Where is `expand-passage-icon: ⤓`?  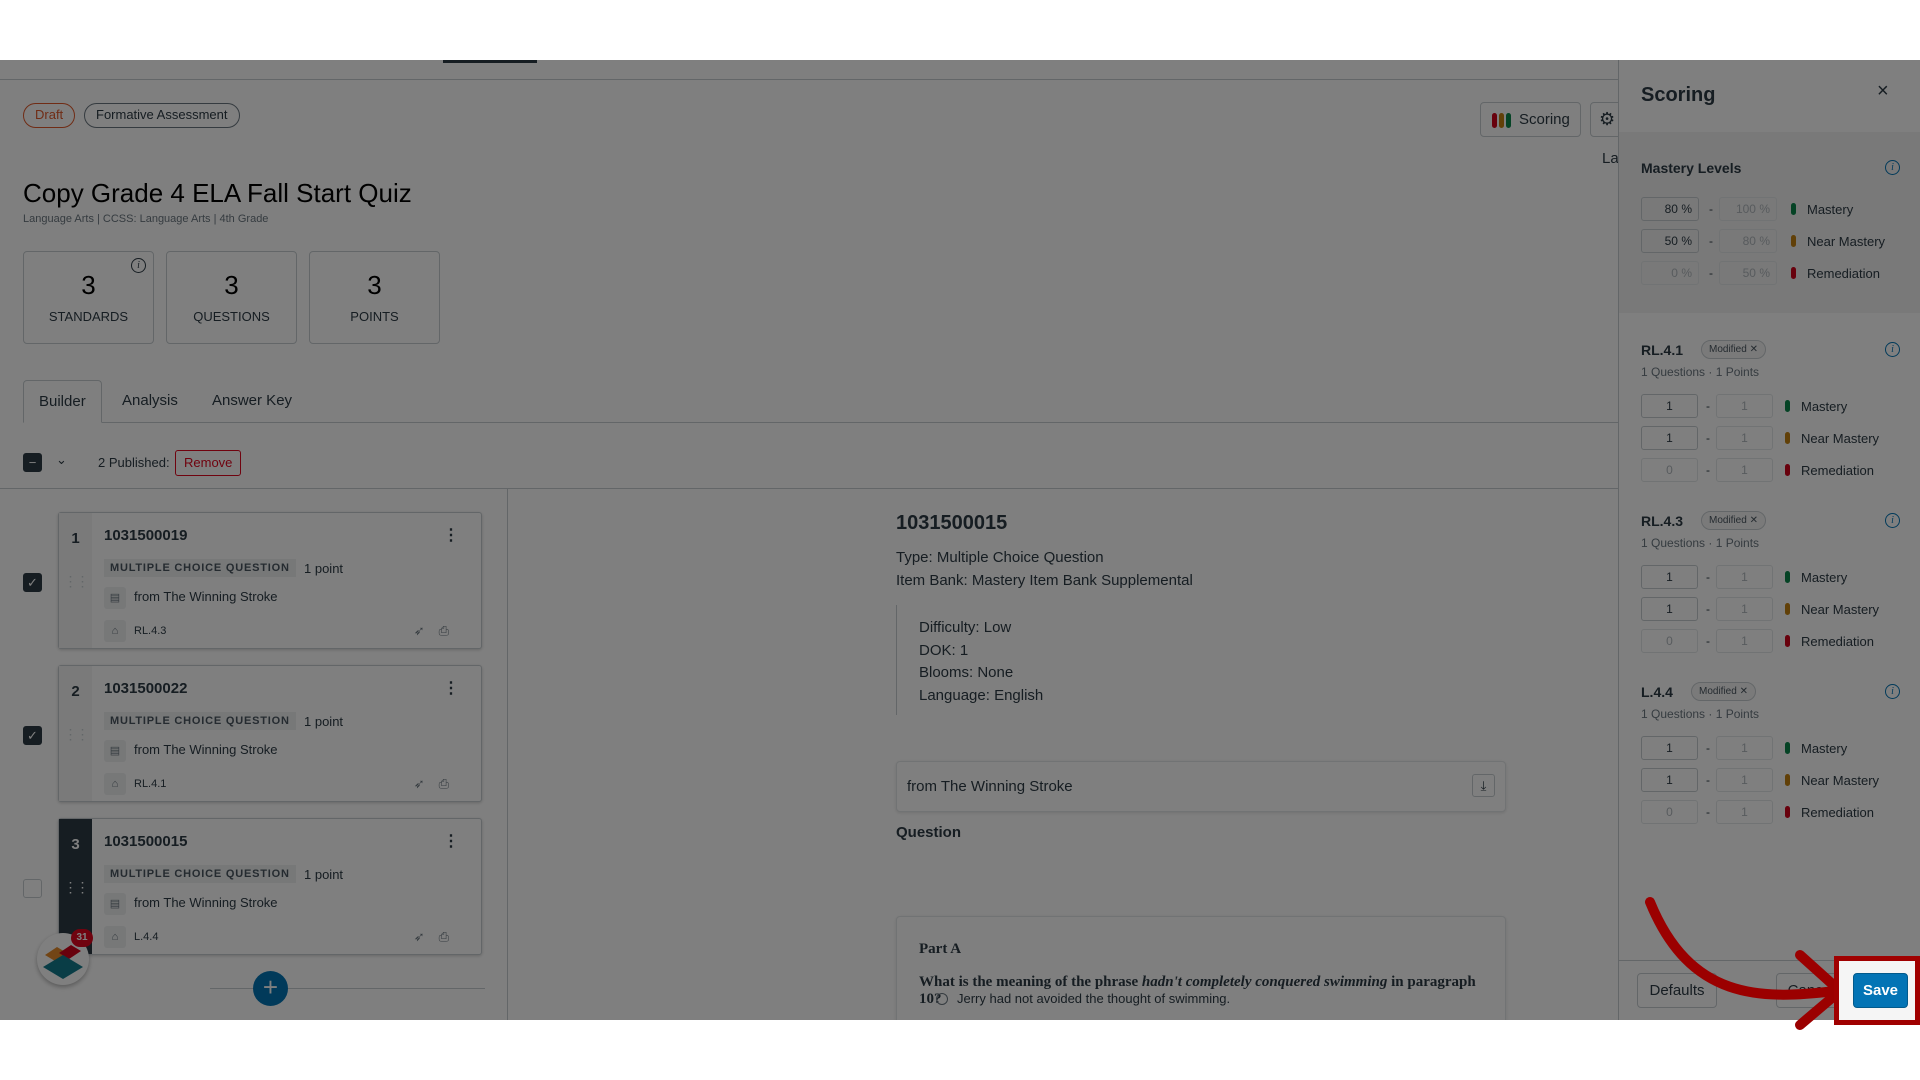 expand-passage-icon: ⤓ is located at coordinates (1483, 785).